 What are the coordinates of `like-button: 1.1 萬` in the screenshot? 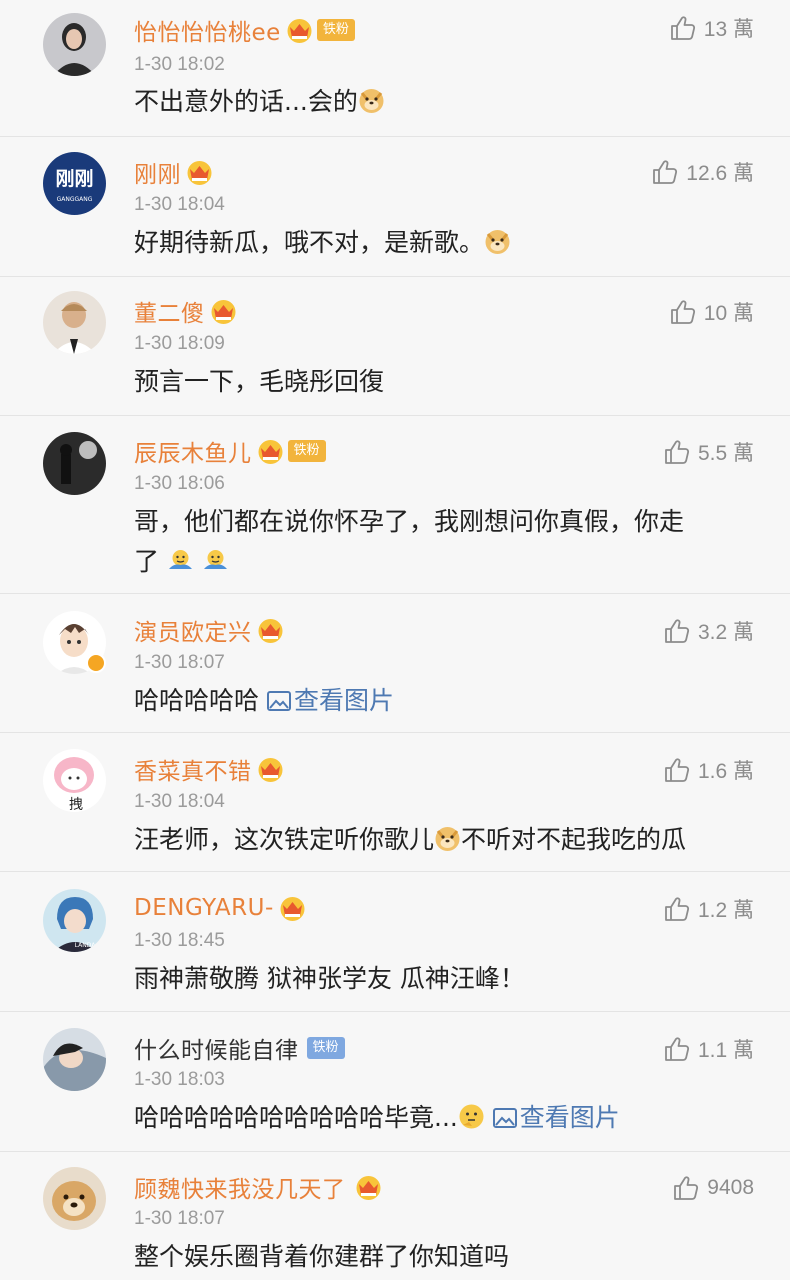 It's located at (709, 1049).